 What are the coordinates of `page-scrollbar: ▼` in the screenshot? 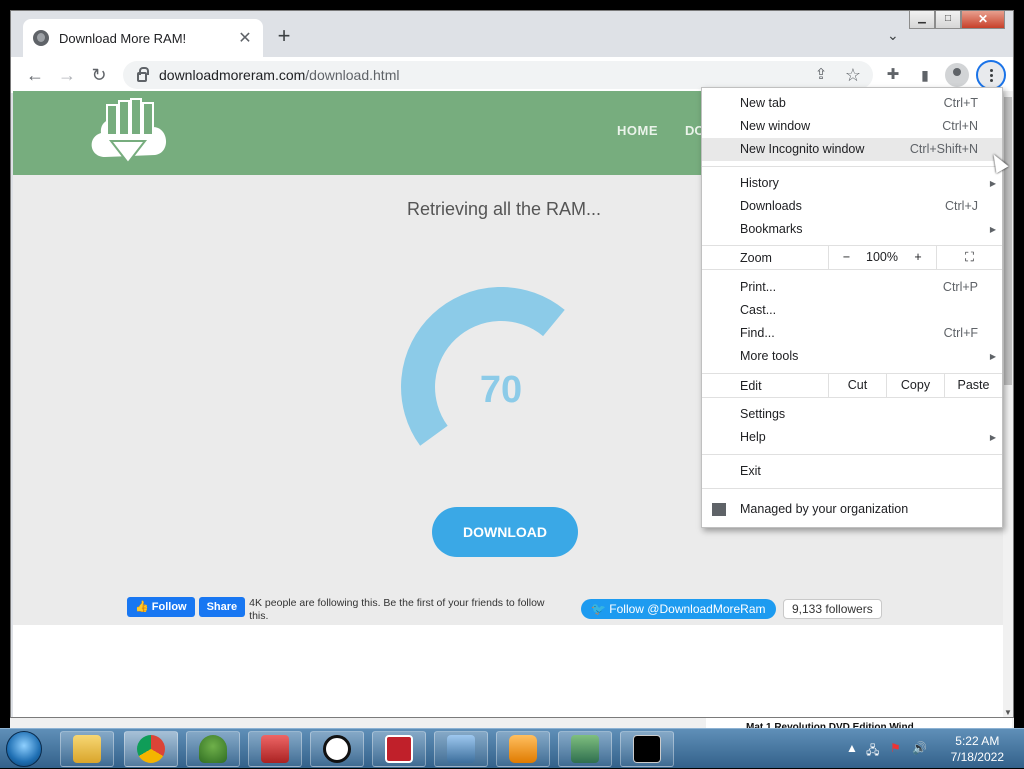 It's located at (1008, 404).